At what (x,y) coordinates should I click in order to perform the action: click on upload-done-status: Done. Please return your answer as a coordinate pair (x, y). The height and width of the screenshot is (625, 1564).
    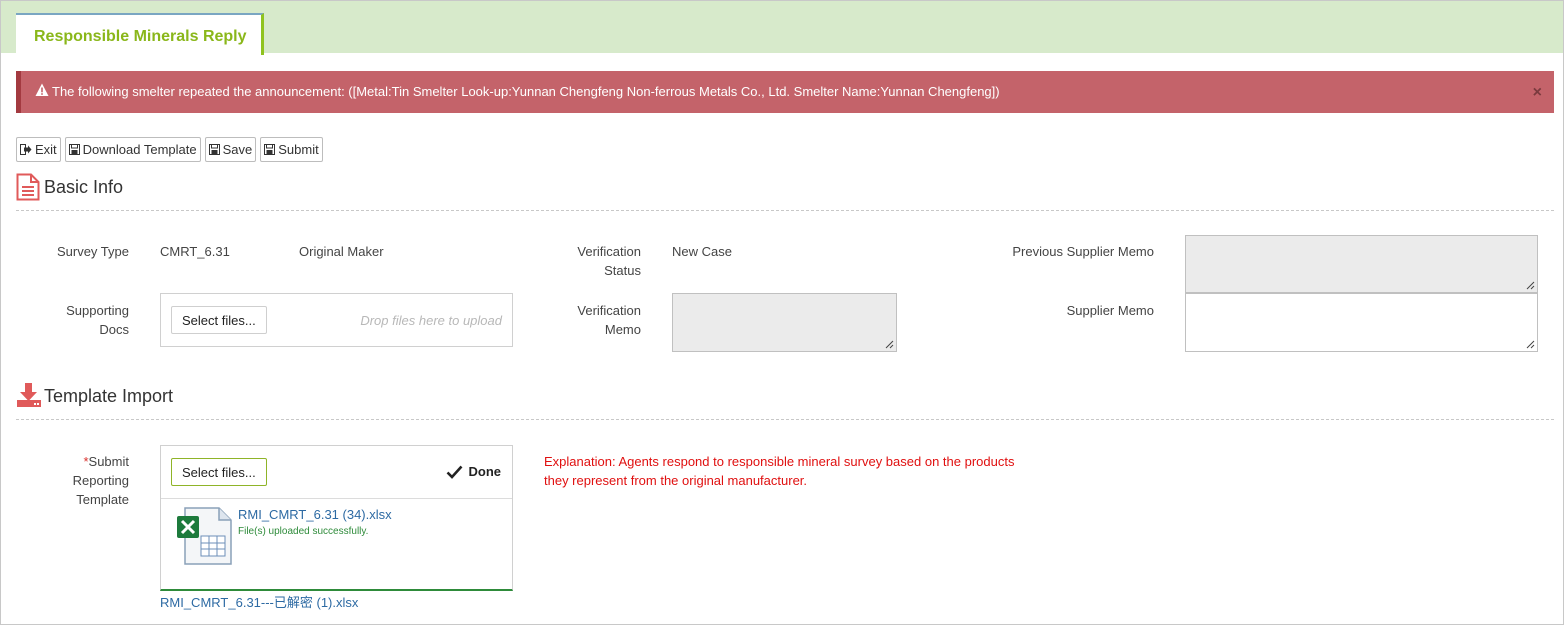
    Looking at the image, I should click on (474, 471).